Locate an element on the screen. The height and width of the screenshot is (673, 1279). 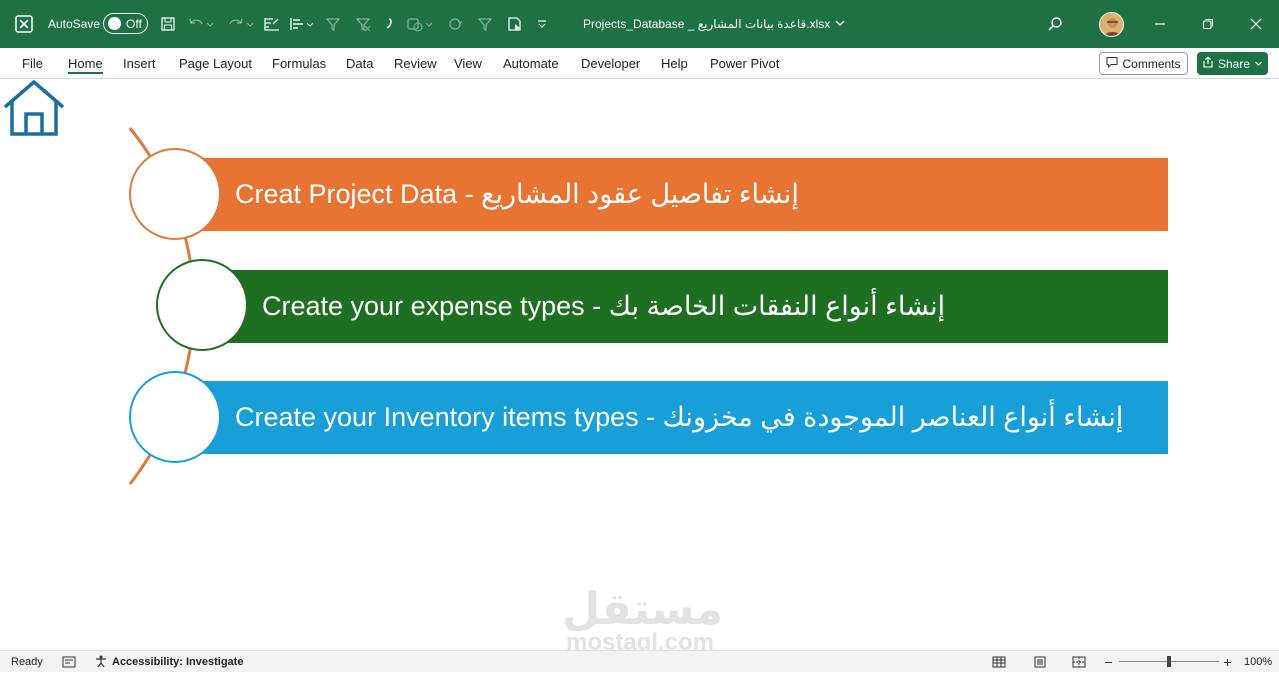
quick-access-toolbar is located at coordinates (355, 24).